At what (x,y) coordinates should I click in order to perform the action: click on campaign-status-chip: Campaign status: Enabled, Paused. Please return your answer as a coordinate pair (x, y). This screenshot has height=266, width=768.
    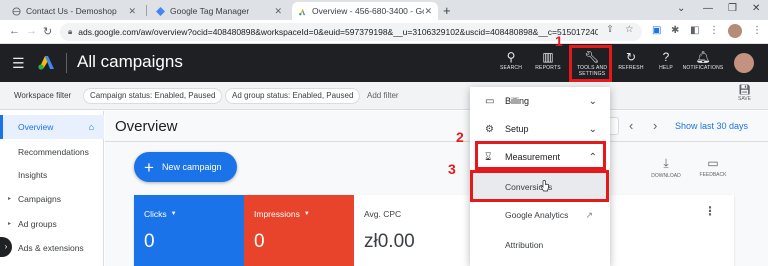
    Looking at the image, I should click on (153, 96).